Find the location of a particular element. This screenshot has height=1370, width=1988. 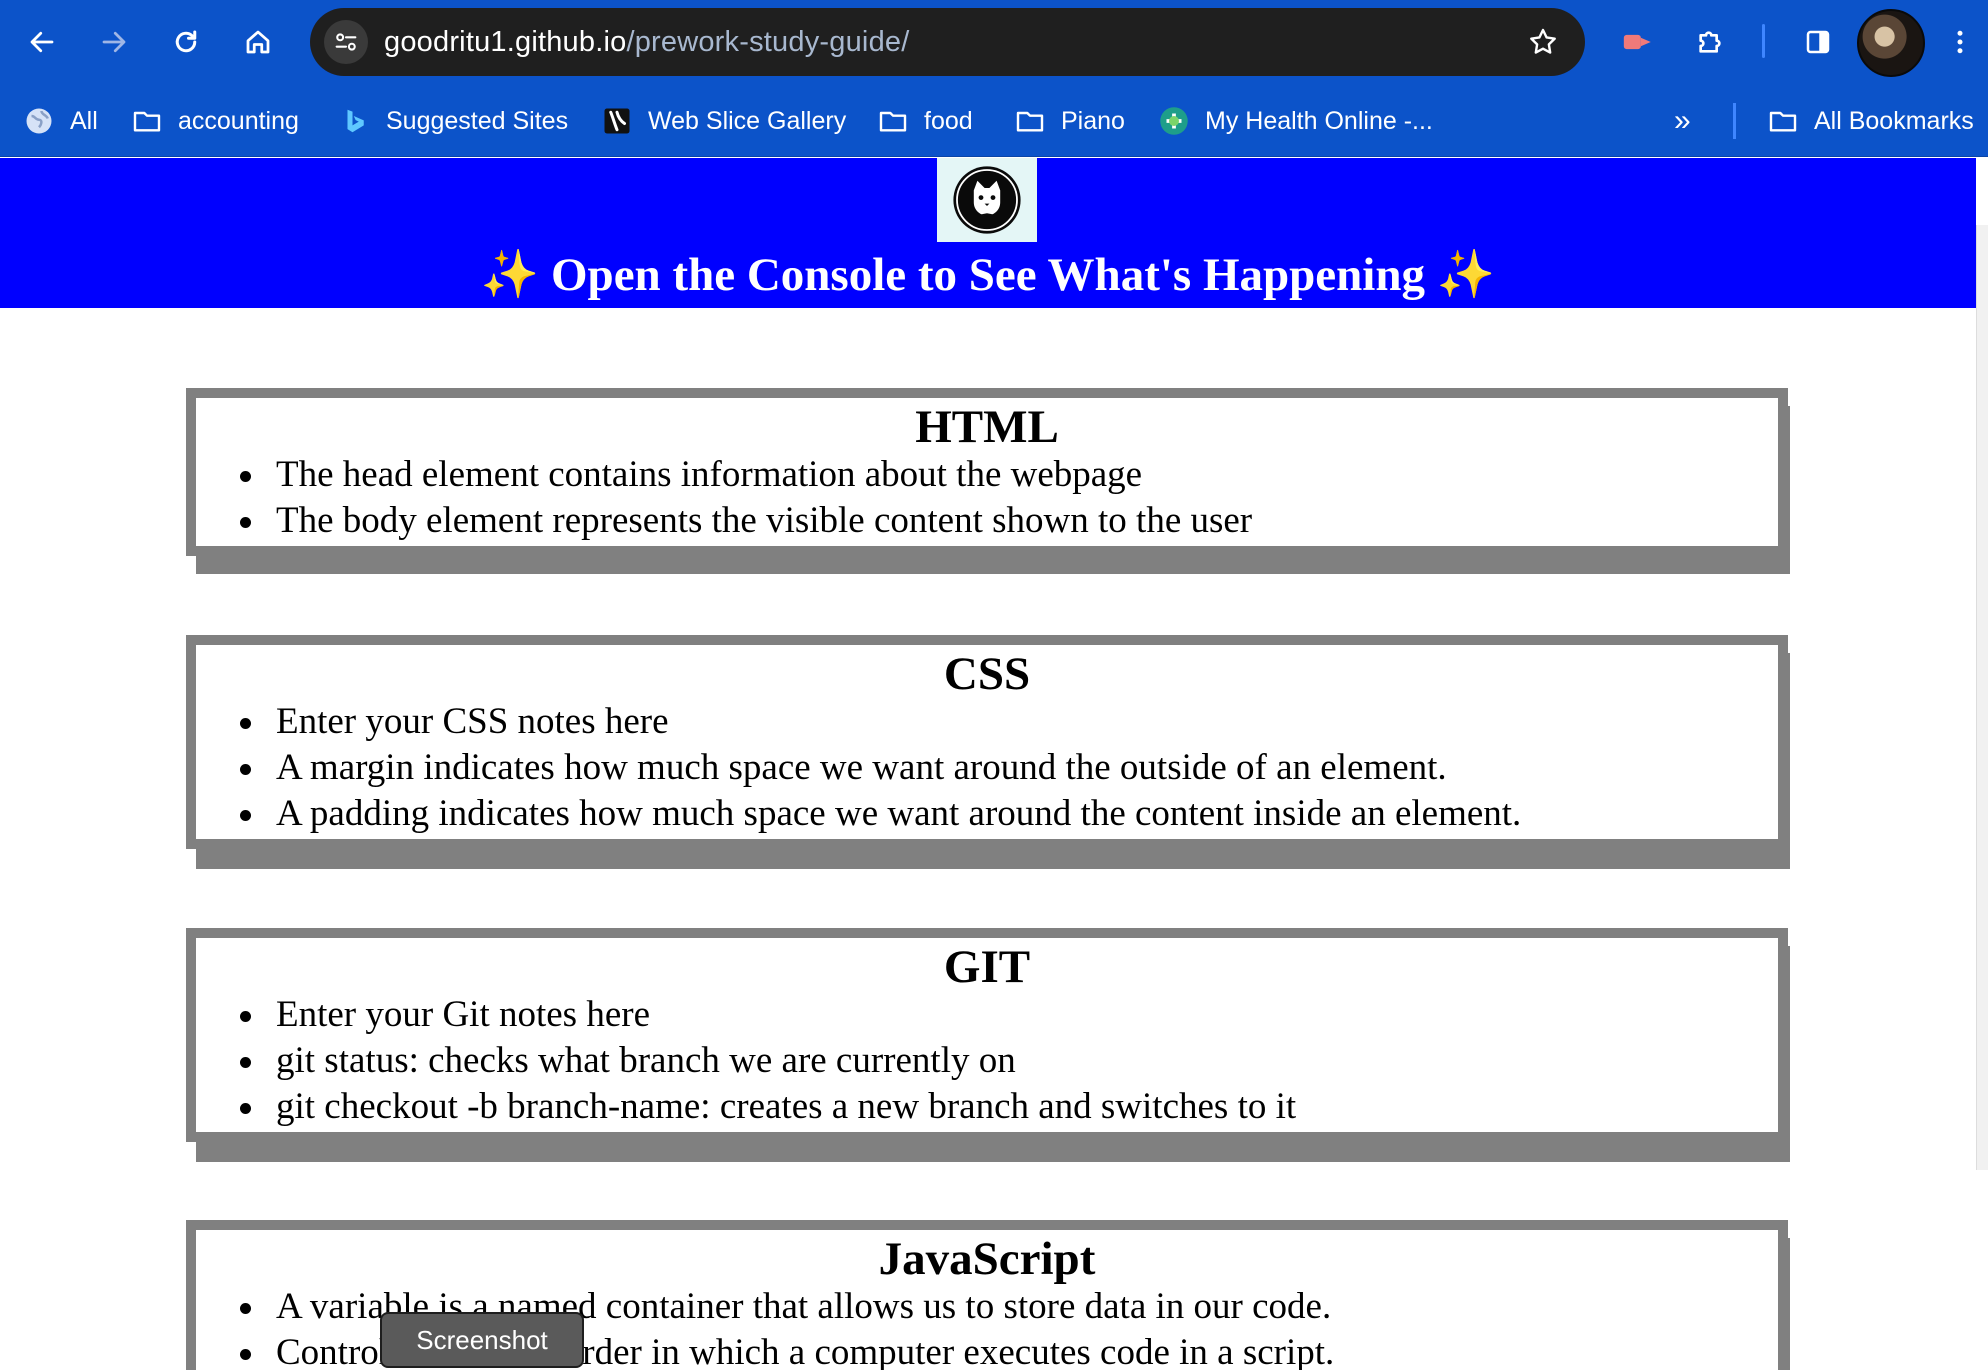

bookmark-piano: Piano is located at coordinates (1069, 121).